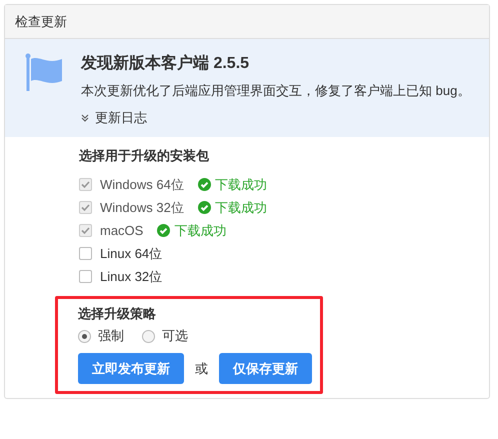 The image size is (498, 439). What do you see at coordinates (165, 336) in the screenshot?
I see `strategy-radio: 可选` at bounding box center [165, 336].